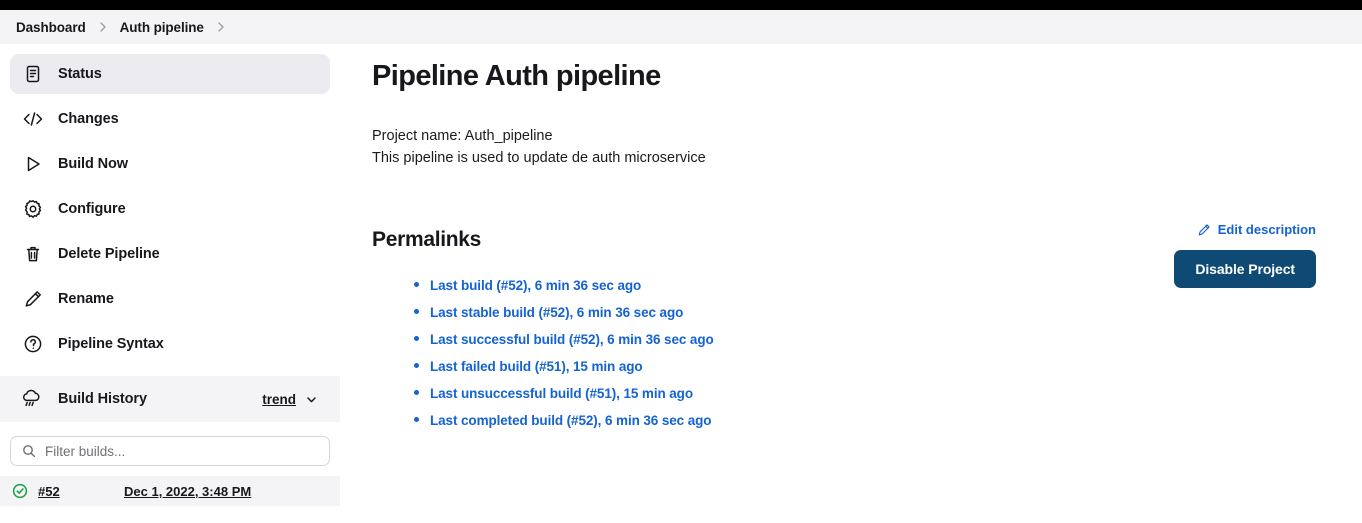 This screenshot has width=1362, height=523. Describe the element at coordinates (76, 491) in the screenshot. I see `build-number-link: #52` at that location.